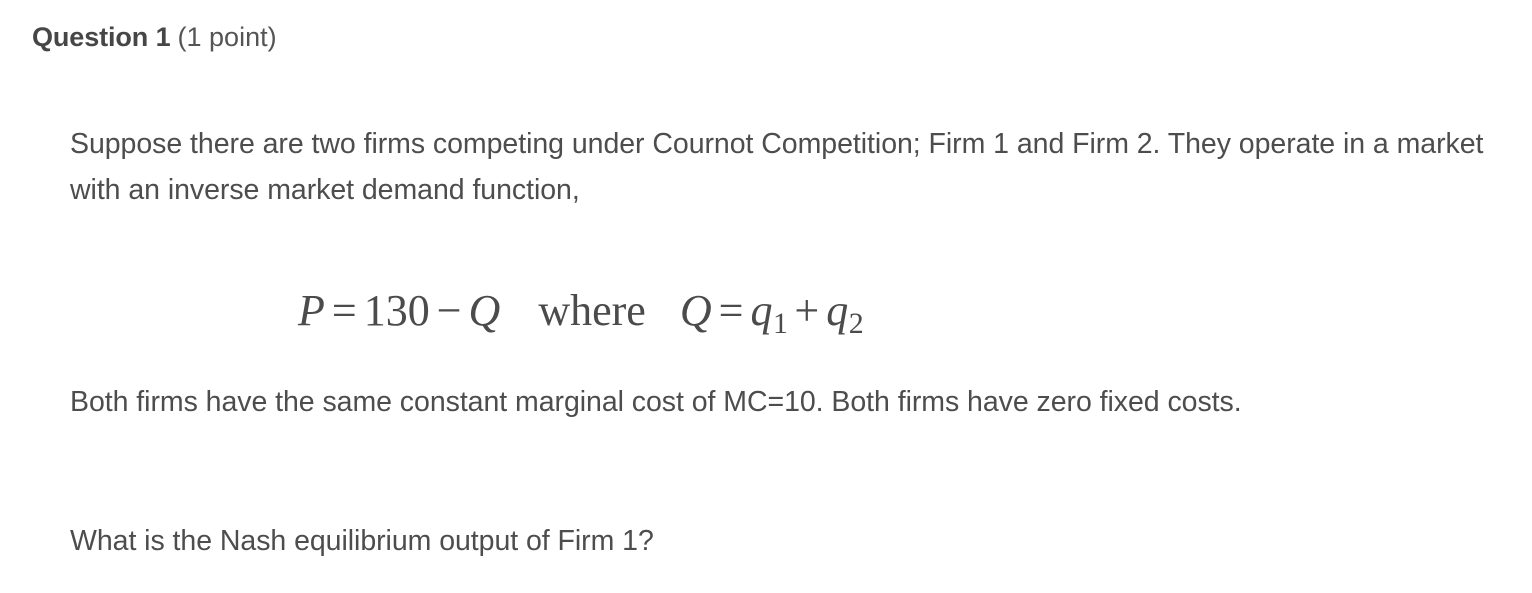 The image size is (1532, 593). I want to click on equation-total-quantity-variable: Q, so click(695, 310).